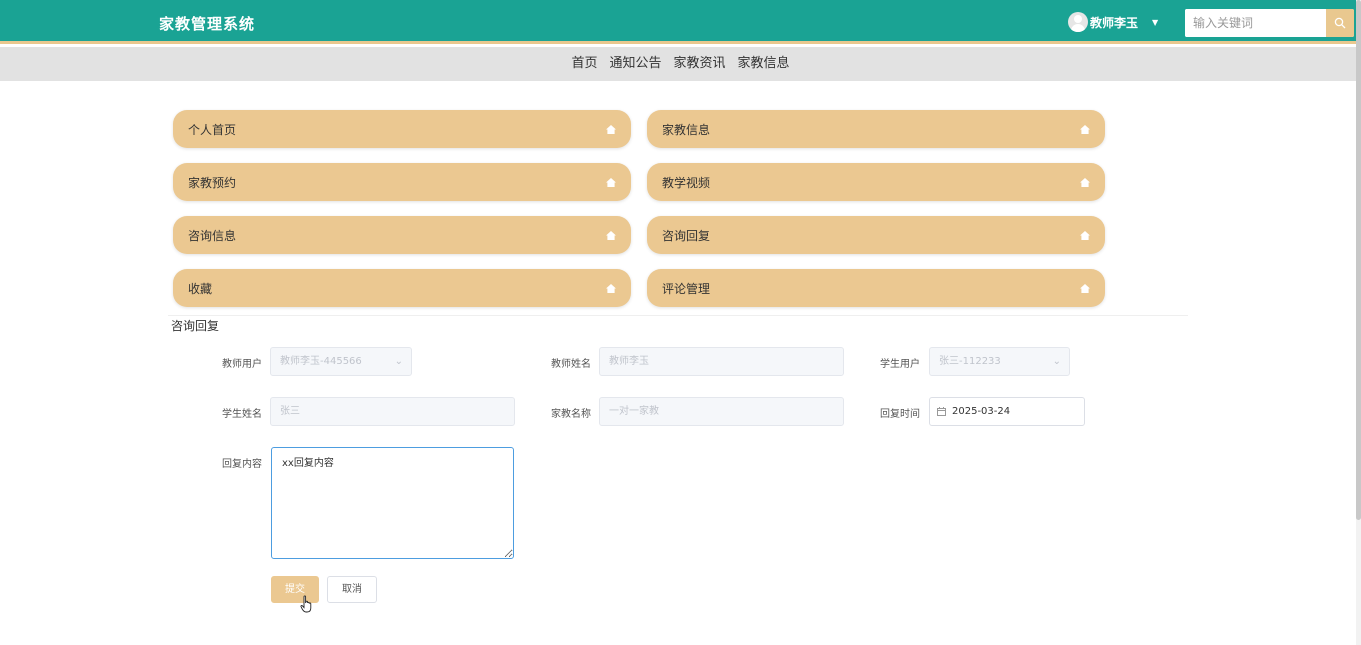 Image resolution: width=1361 pixels, height=645 pixels. Describe the element at coordinates (207, 24) in the screenshot. I see `site-title: 家教管理系统` at that location.